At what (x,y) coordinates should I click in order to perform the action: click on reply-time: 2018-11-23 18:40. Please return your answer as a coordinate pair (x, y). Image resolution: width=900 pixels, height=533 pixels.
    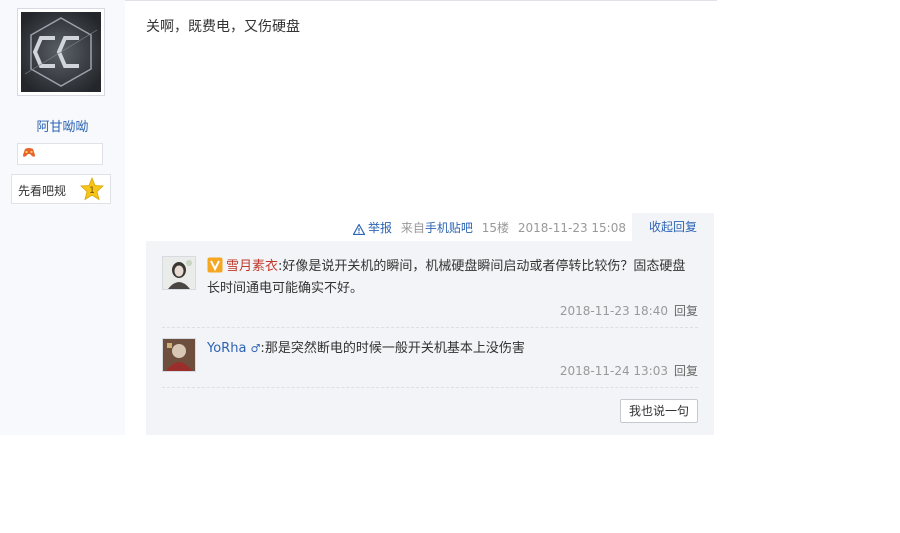
    Looking at the image, I should click on (613, 311).